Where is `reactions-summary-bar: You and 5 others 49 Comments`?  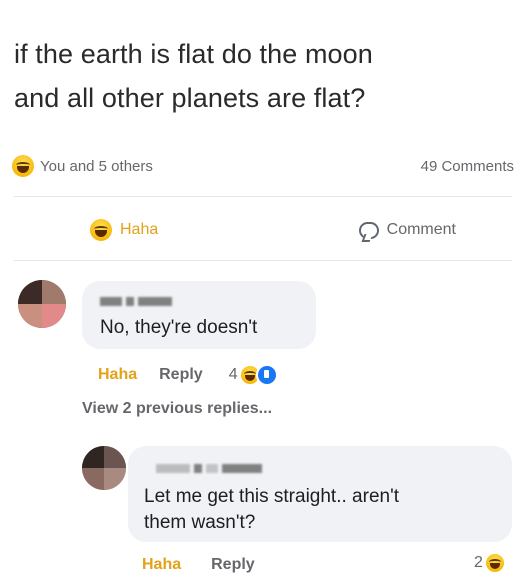 reactions-summary-bar: You and 5 others 49 Comments is located at coordinates (263, 166).